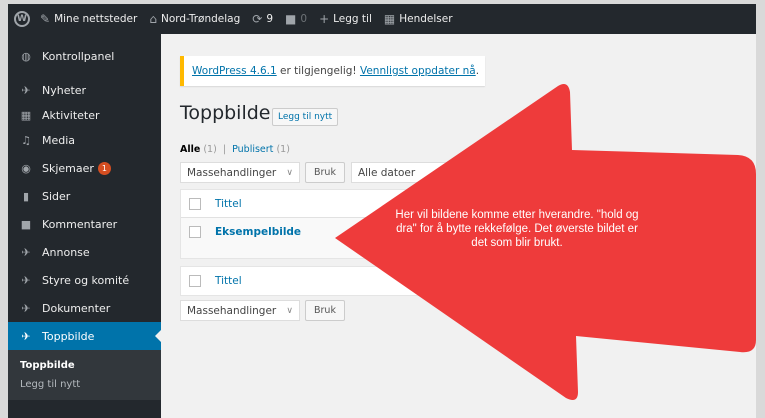  What do you see at coordinates (200, 19) in the screenshot?
I see `site-name-label: Nord-Trøndelag` at bounding box center [200, 19].